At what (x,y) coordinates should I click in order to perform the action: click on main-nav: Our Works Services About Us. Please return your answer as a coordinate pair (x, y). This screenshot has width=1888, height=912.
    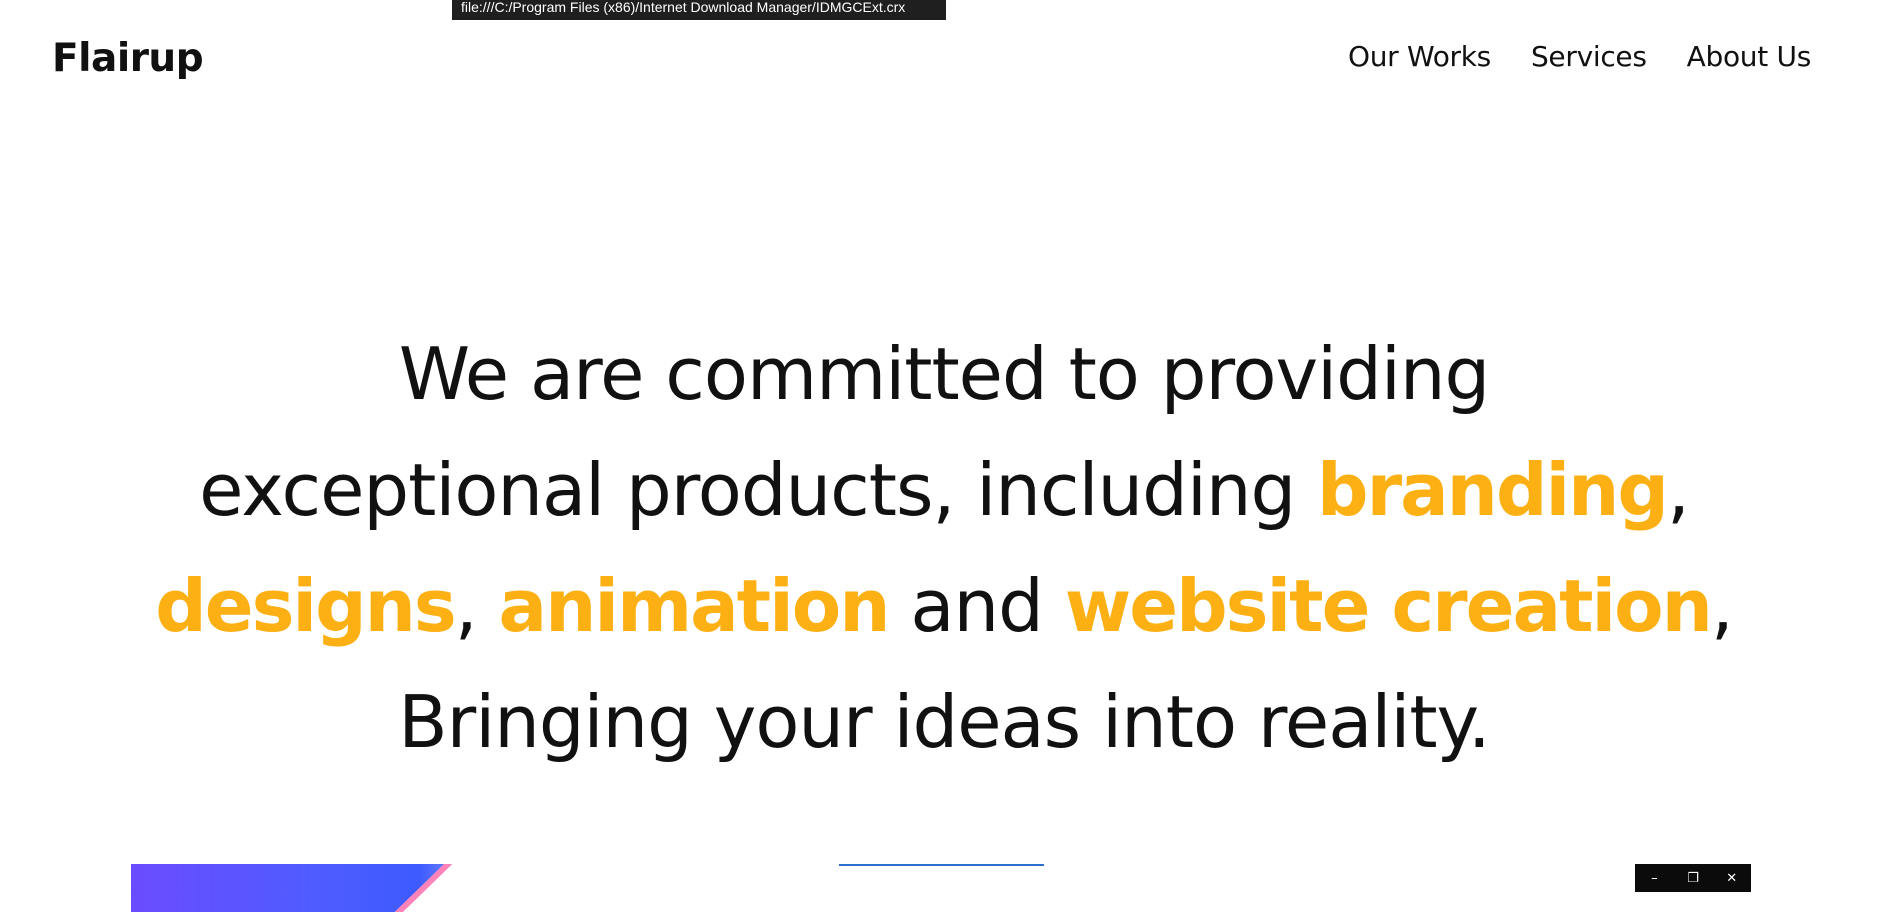
    Looking at the image, I should click on (1579, 56).